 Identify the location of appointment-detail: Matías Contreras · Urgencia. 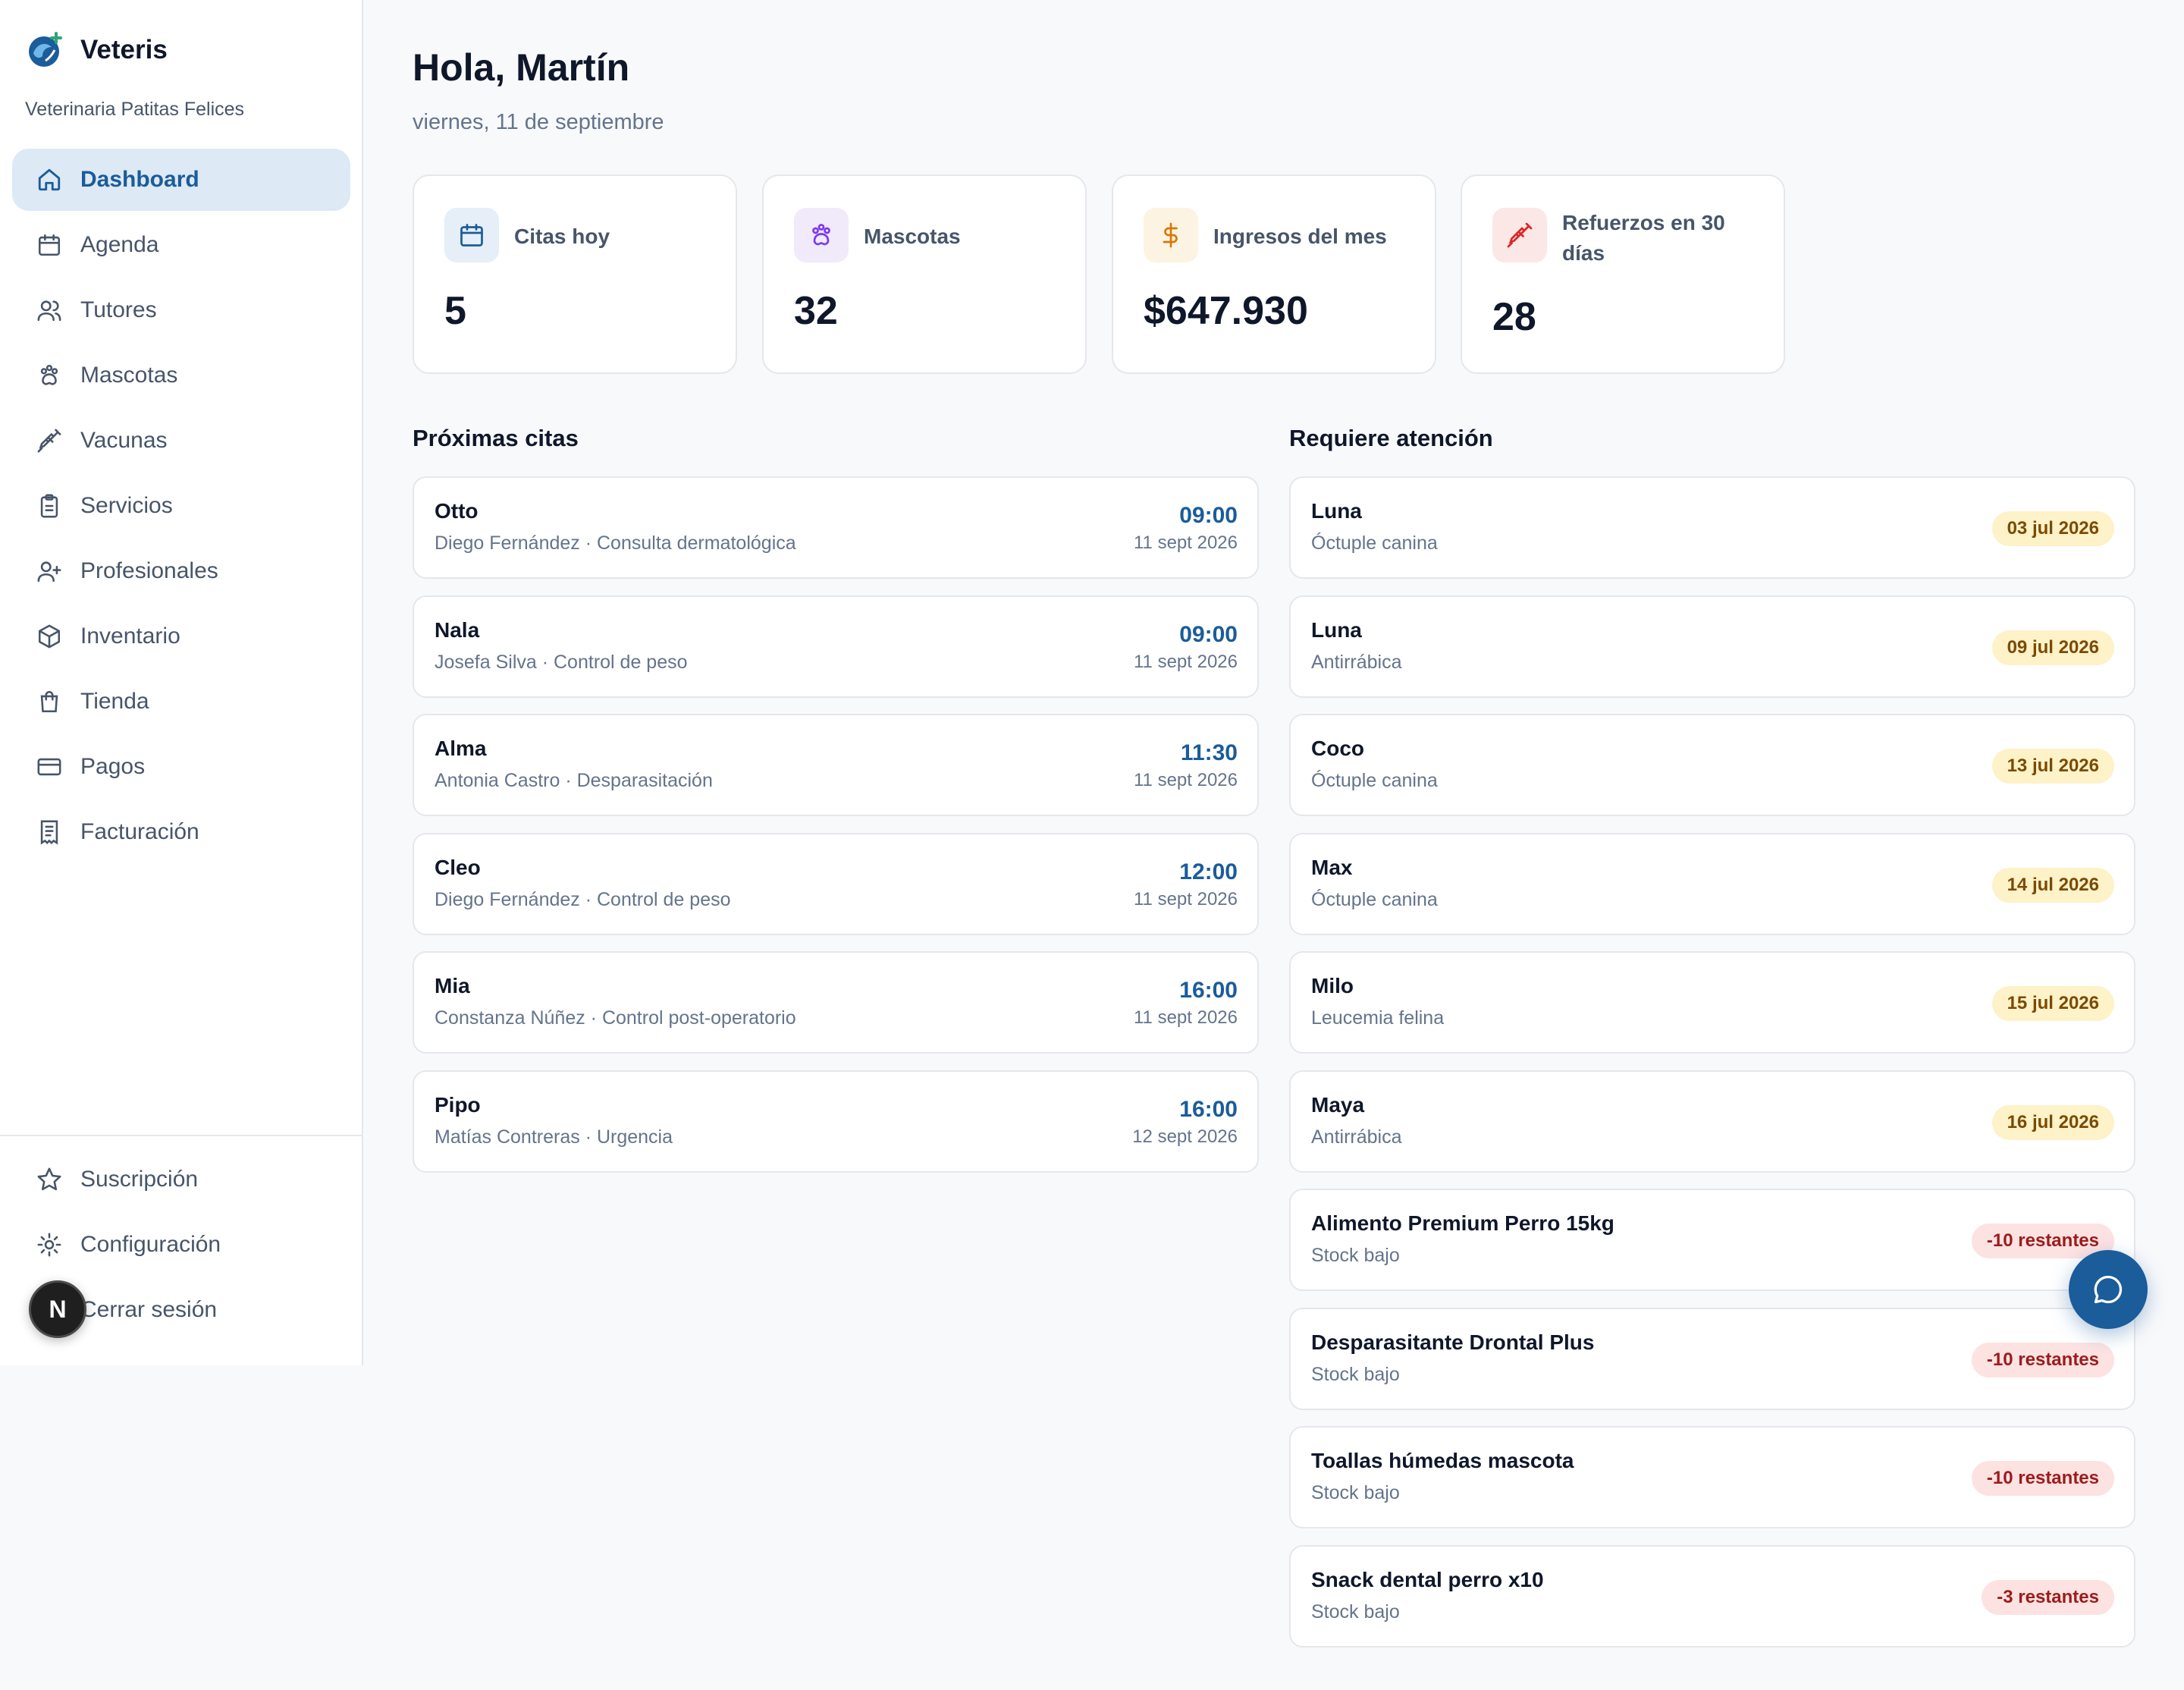
(554, 1137).